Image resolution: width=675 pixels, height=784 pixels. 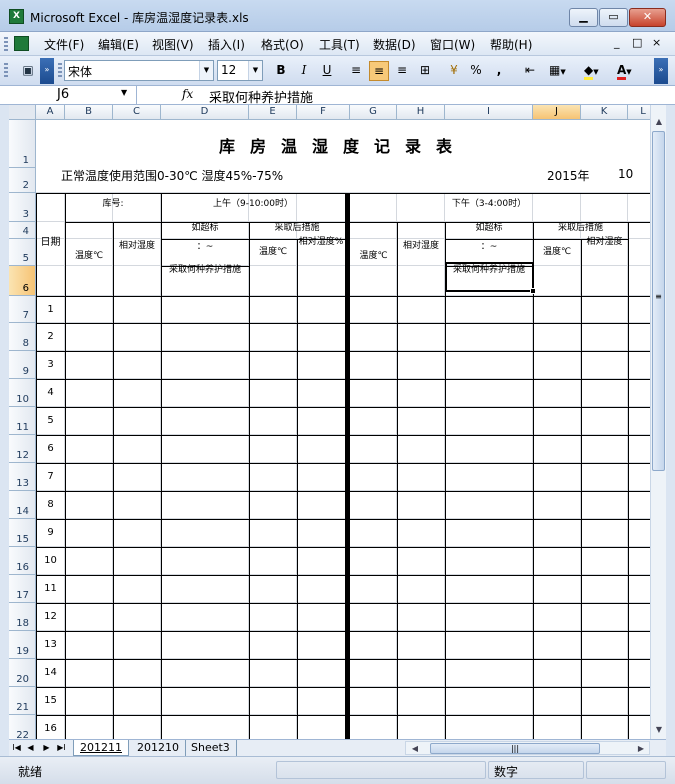 What do you see at coordinates (30, 748) in the screenshot?
I see `prev-sheet-icon: ◀` at bounding box center [30, 748].